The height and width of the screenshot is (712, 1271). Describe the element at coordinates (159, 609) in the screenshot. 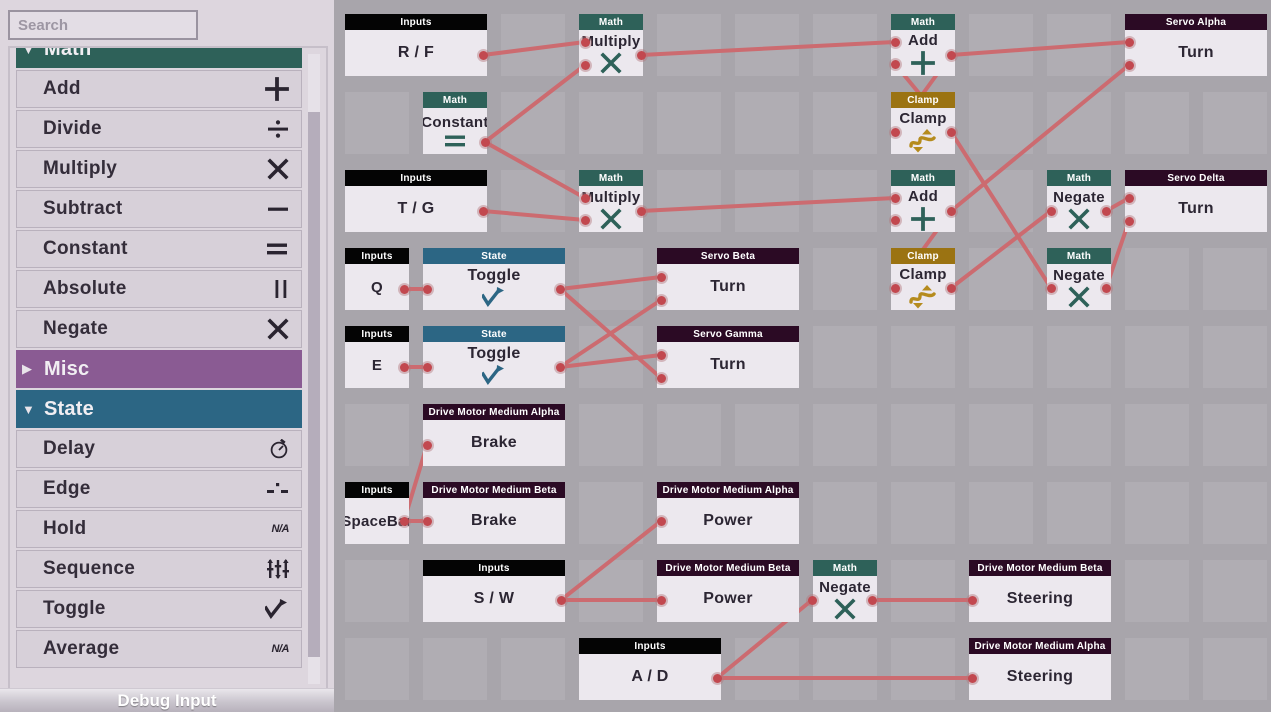

I see `palette-item-toggle: Toggle` at that location.